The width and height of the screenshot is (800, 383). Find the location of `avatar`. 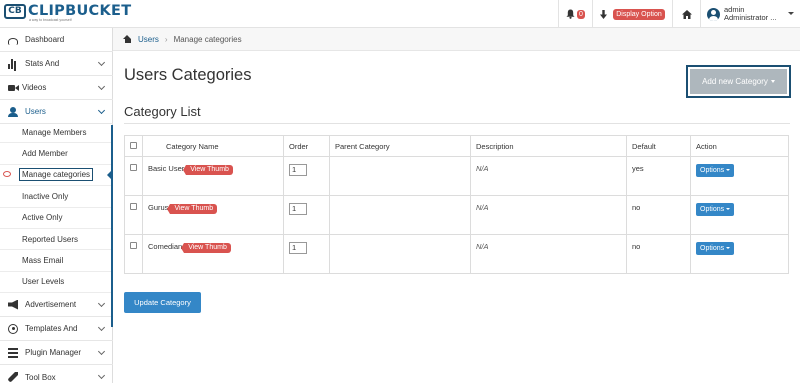

avatar is located at coordinates (713, 14).